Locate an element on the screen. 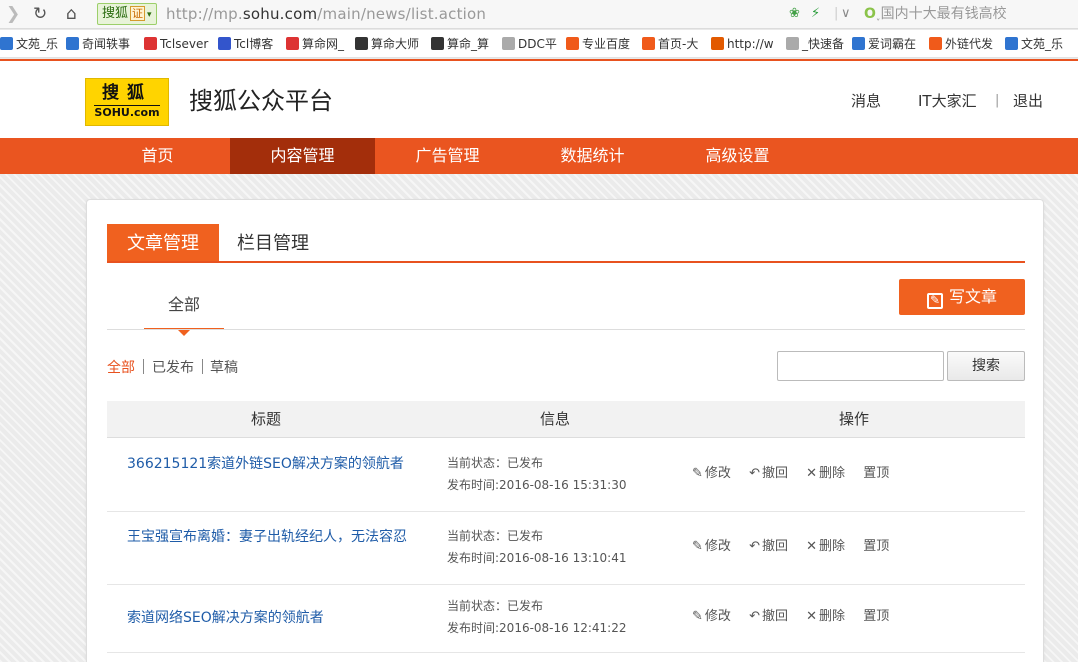 The height and width of the screenshot is (662, 1078). article-status: 当前状态：已发布 is located at coordinates (495, 463).